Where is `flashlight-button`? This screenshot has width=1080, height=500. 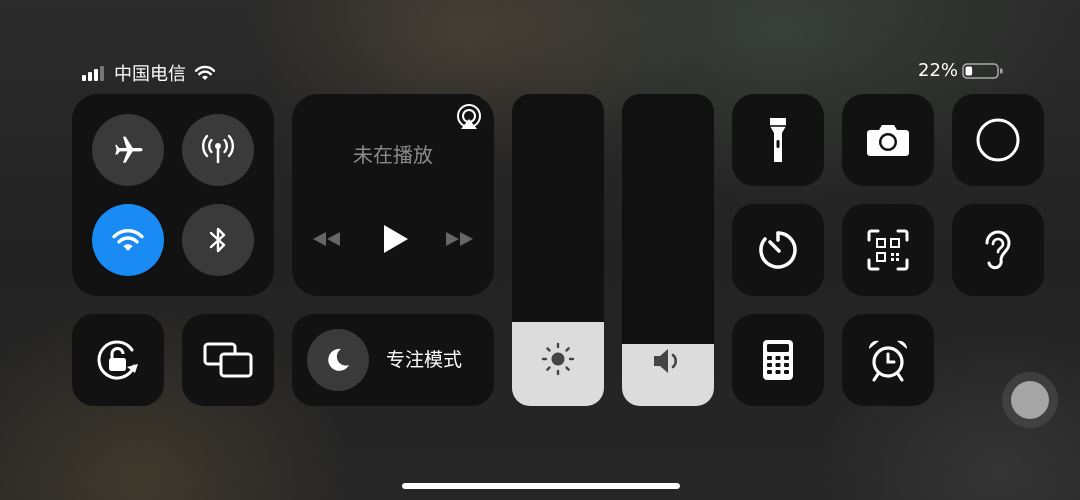 flashlight-button is located at coordinates (778, 140).